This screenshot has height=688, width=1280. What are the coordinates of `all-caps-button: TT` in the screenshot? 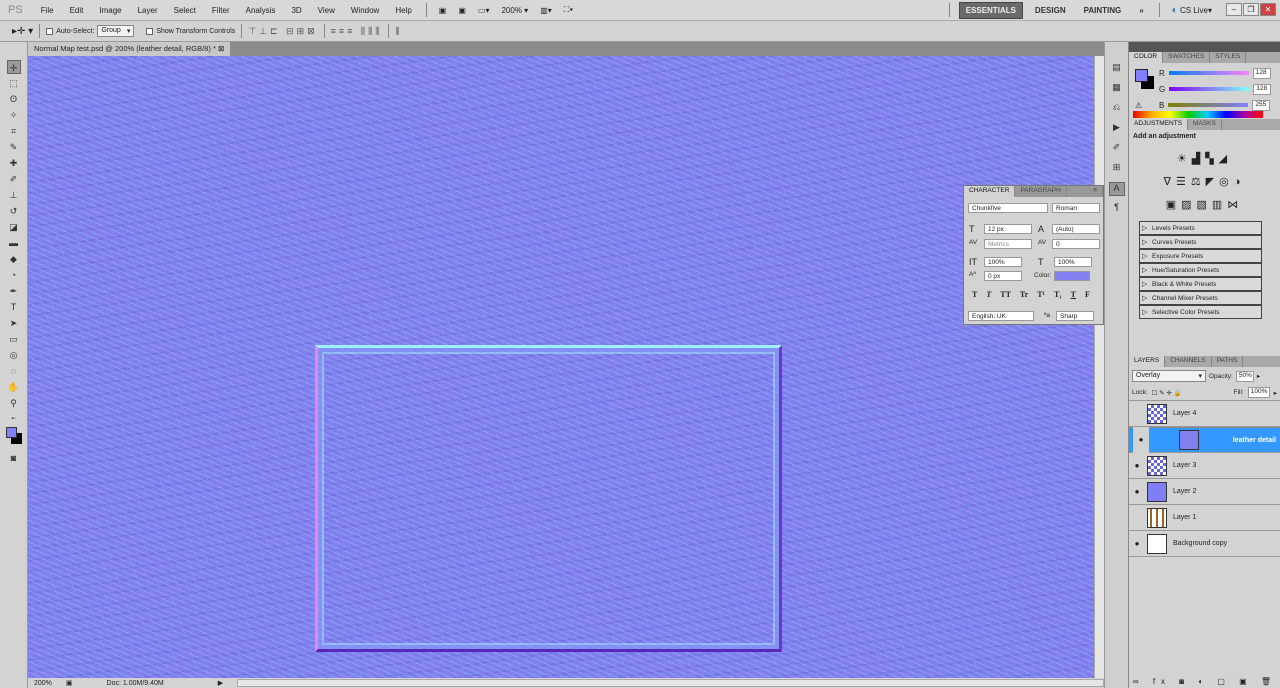 It's located at (1005, 294).